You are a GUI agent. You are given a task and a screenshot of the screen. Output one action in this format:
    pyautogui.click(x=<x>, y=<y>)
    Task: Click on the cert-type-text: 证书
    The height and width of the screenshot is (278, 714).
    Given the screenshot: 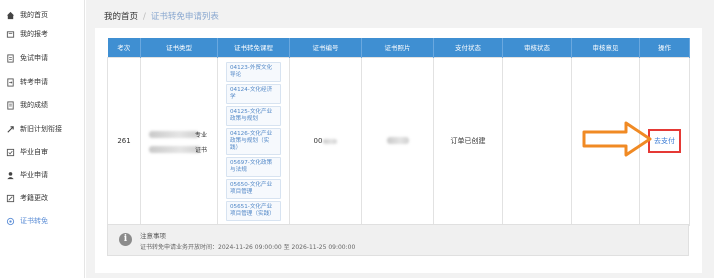 What is the action you would take?
    pyautogui.click(x=201, y=150)
    